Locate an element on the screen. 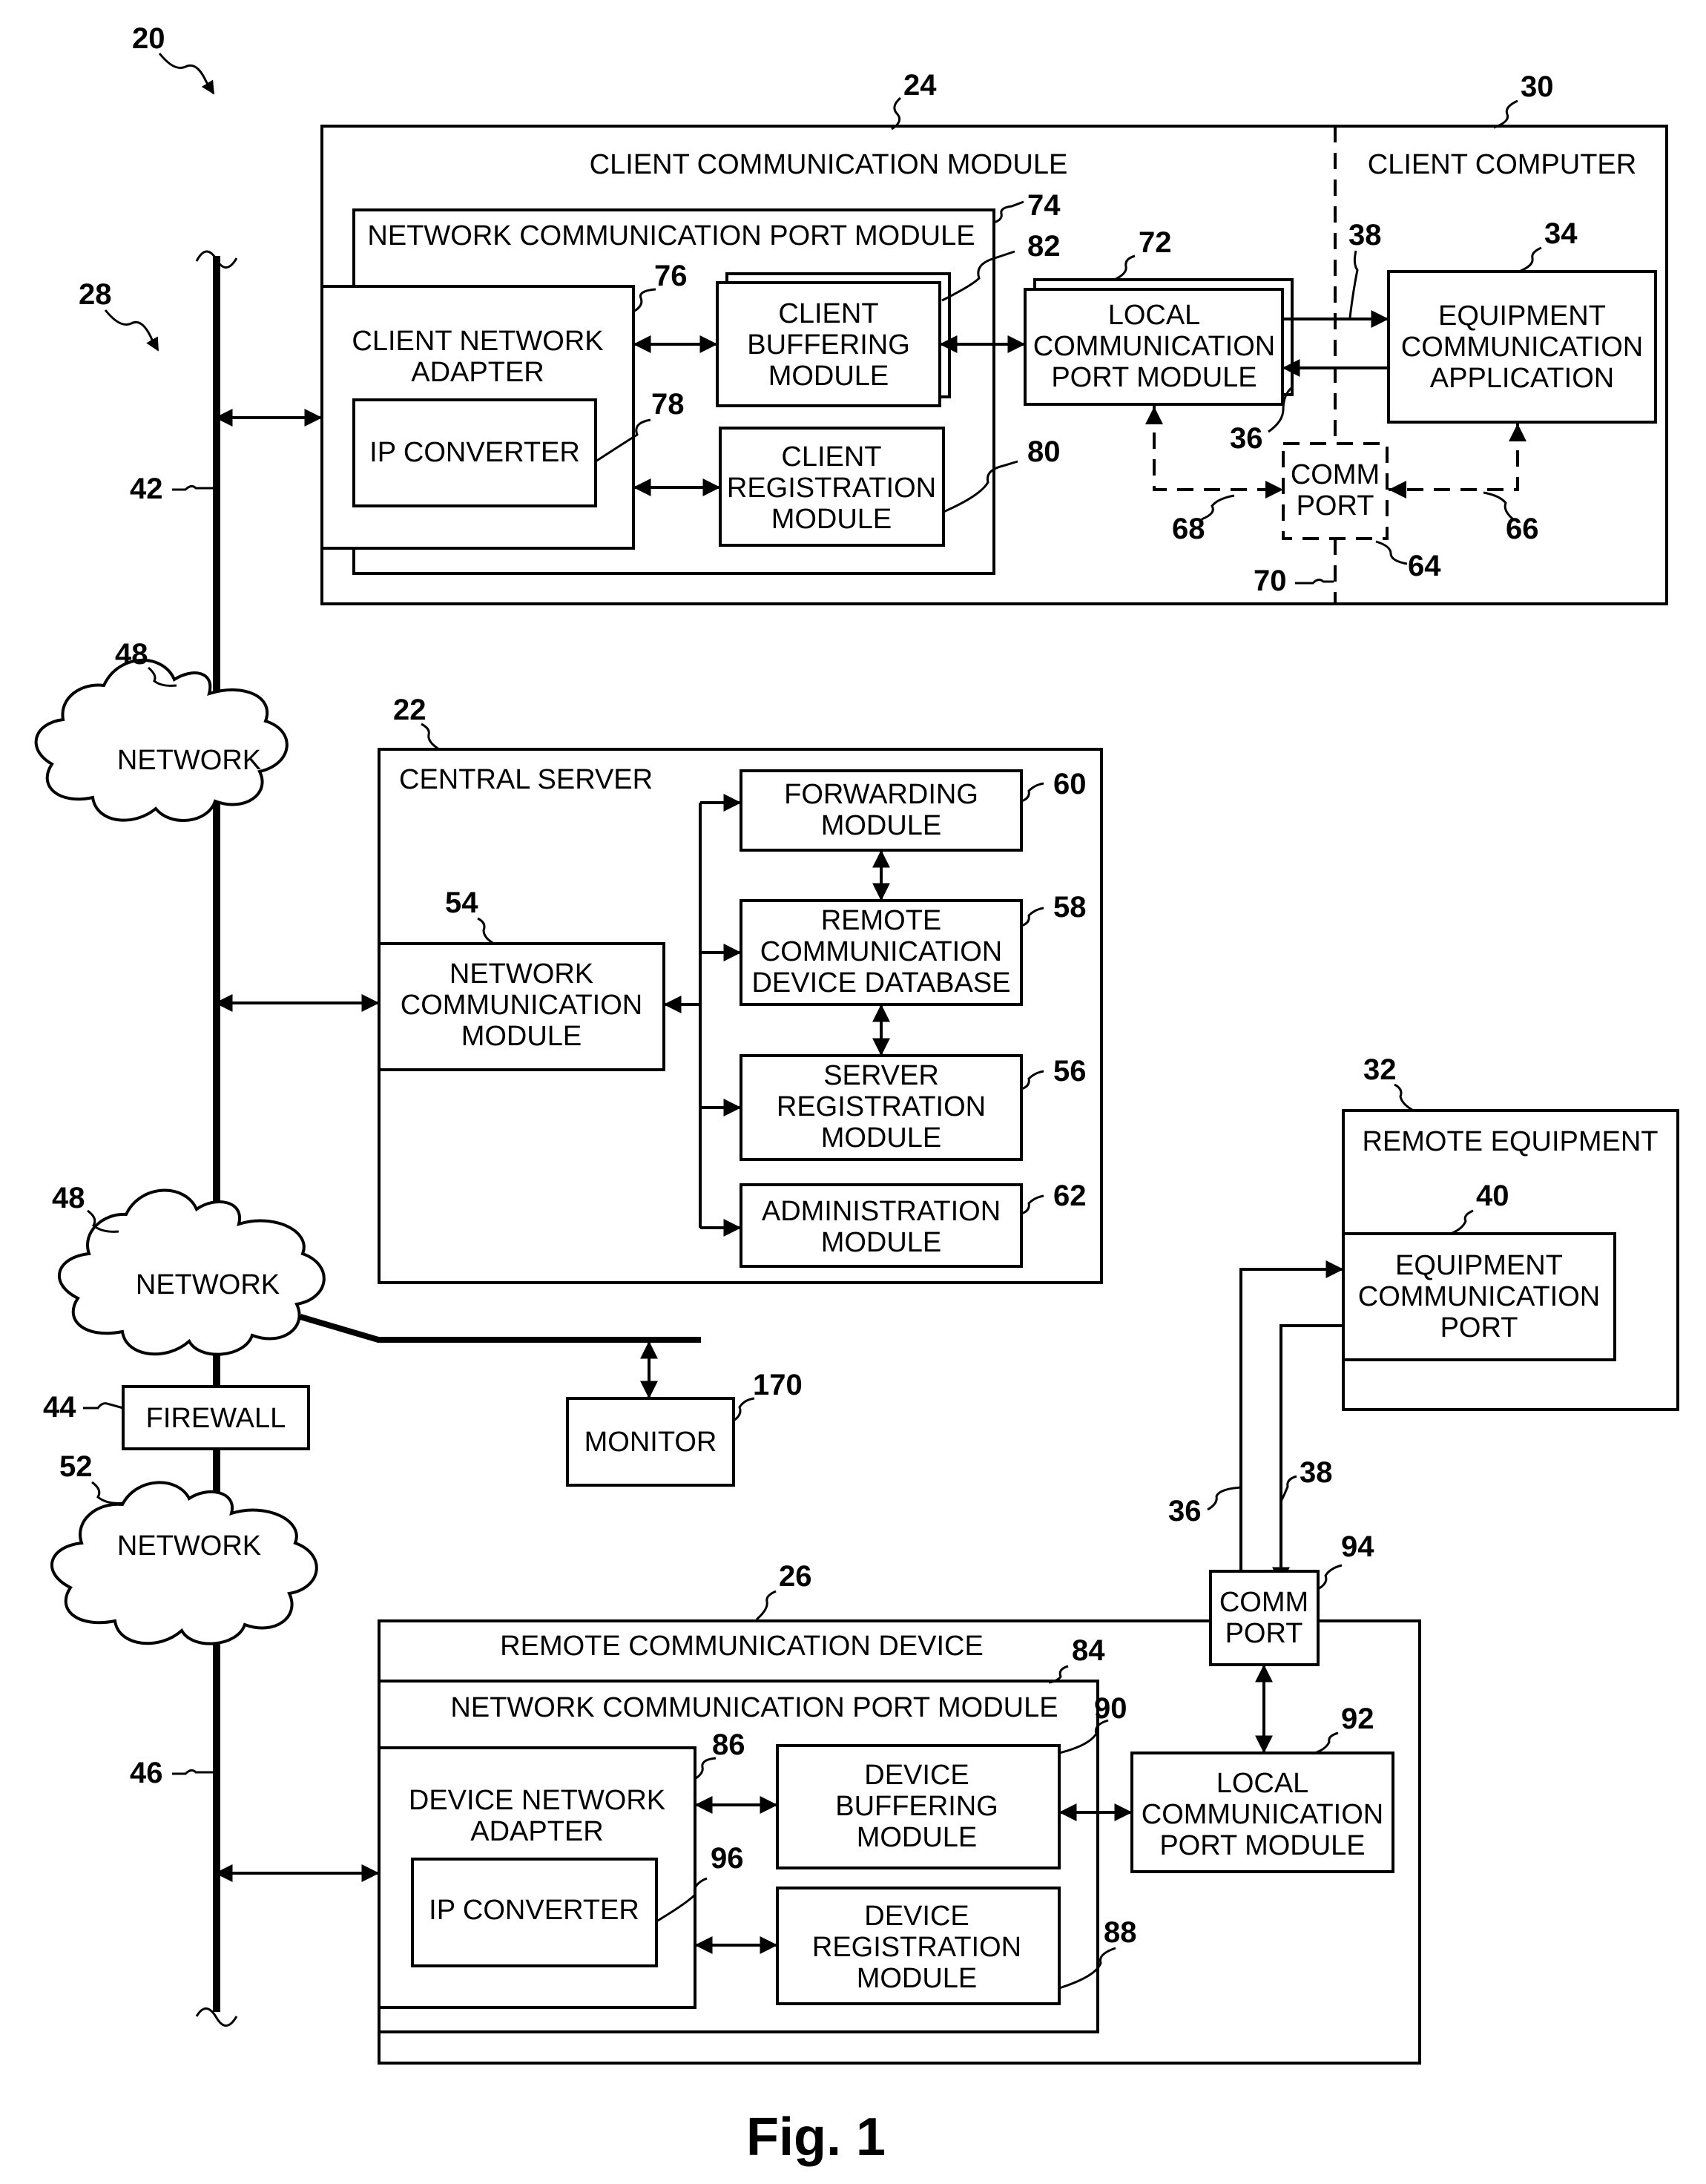 This screenshot has height=2184, width=1706. svg-text: MONITOR is located at coordinates (650, 1443).